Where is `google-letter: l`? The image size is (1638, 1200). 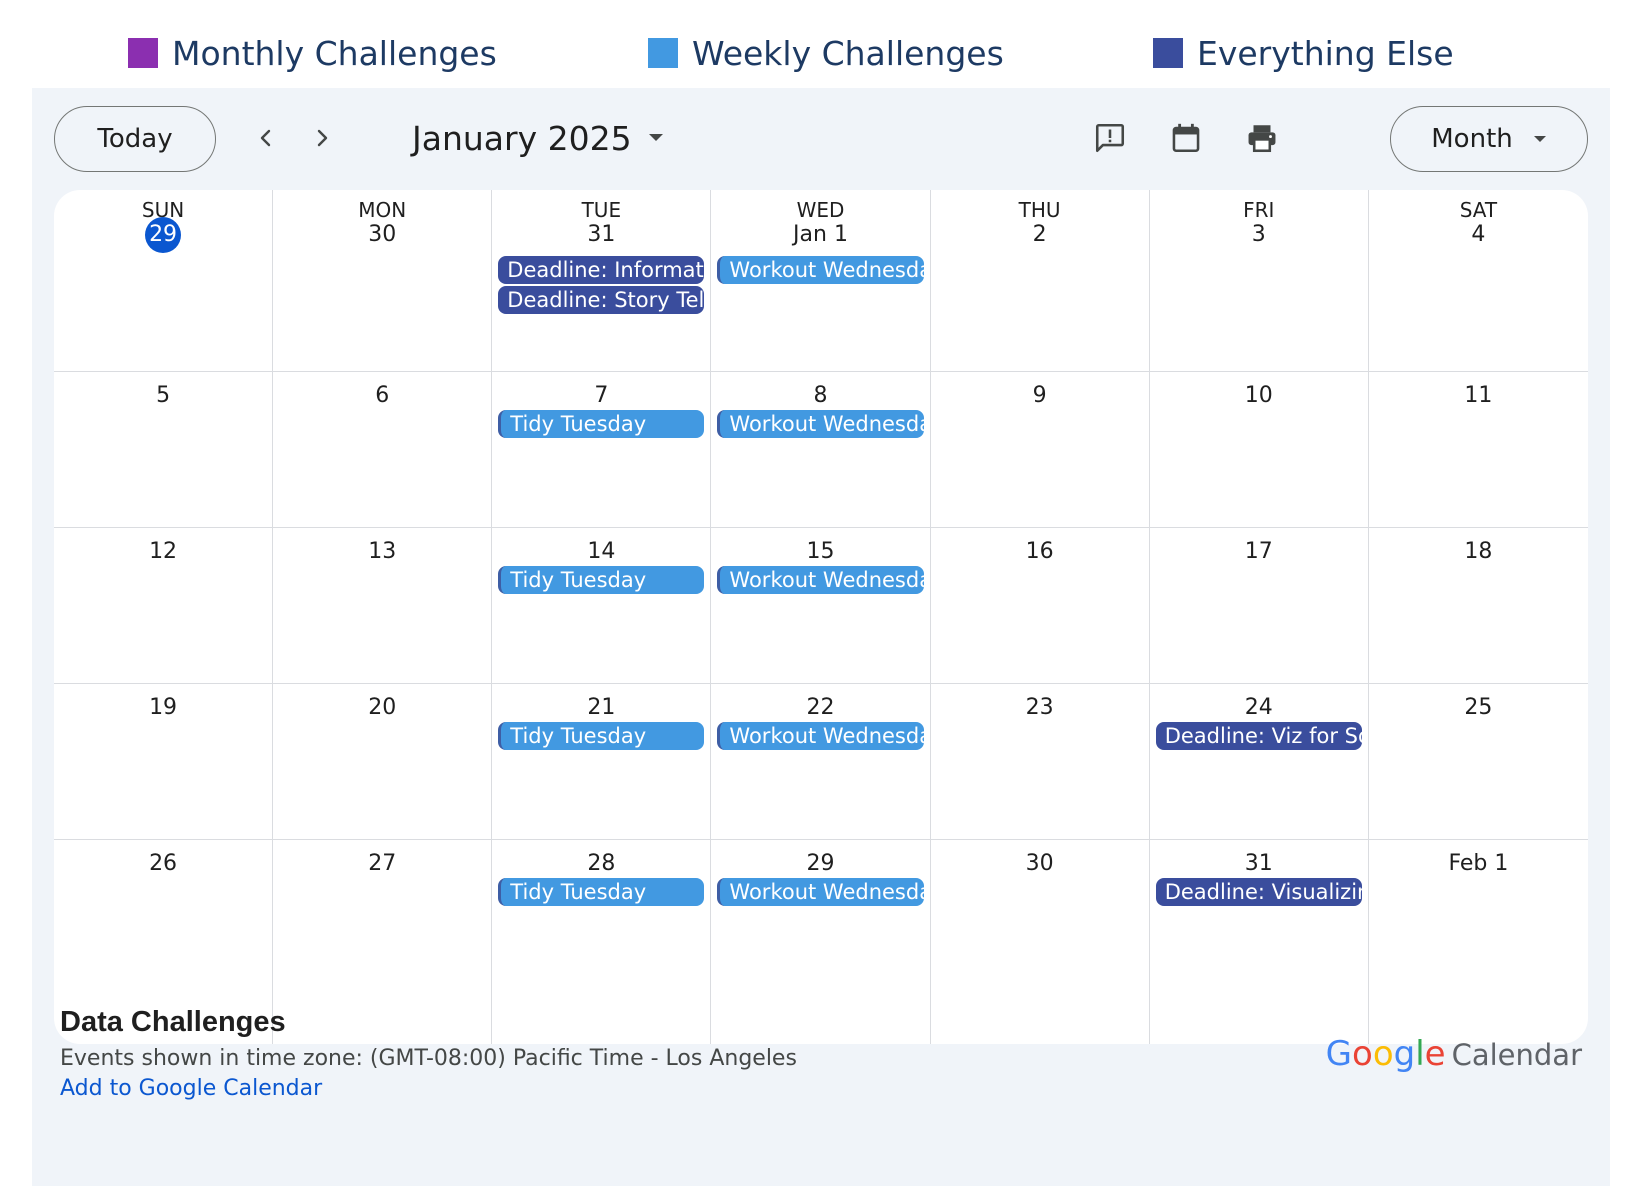 google-letter: l is located at coordinates (1420, 1054).